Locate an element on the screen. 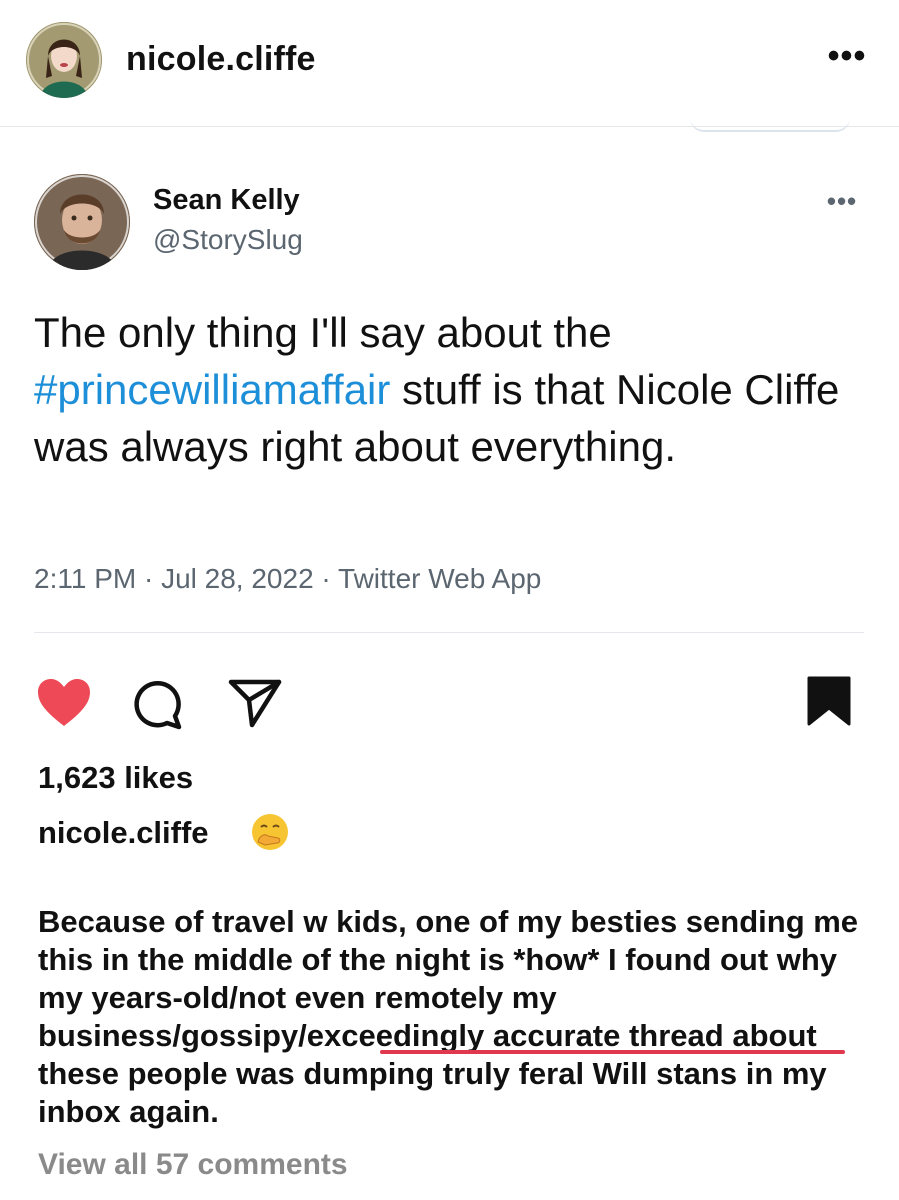 Image resolution: width=899 pixels, height=1200 pixels. comment-icon is located at coordinates (157, 705).